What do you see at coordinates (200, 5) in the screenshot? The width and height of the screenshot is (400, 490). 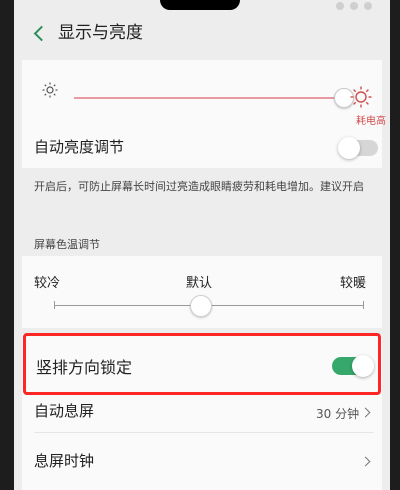 I see `camera-notch` at bounding box center [200, 5].